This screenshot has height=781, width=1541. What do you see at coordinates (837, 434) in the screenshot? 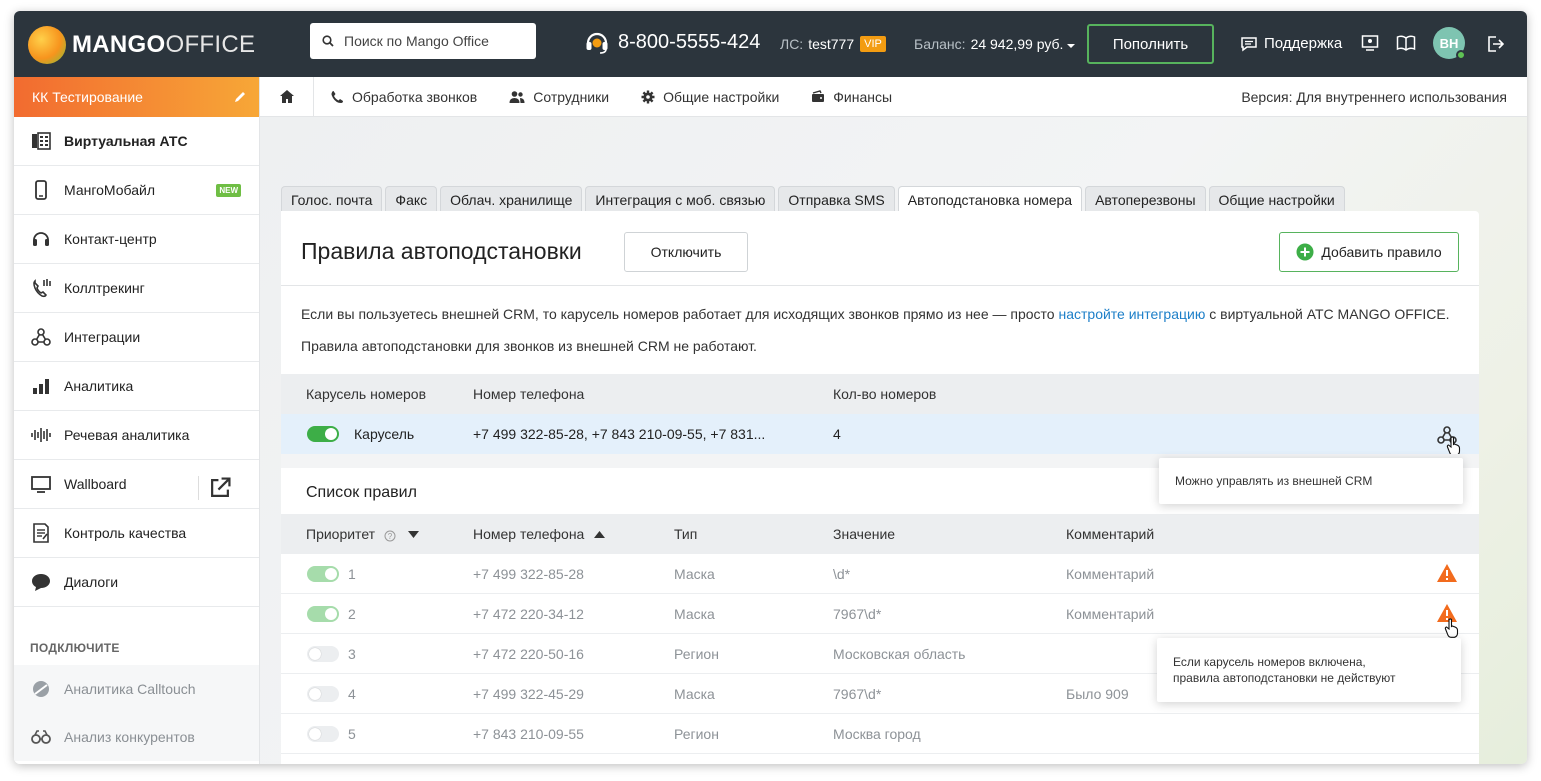
I see `carousel-count: 4` at bounding box center [837, 434].